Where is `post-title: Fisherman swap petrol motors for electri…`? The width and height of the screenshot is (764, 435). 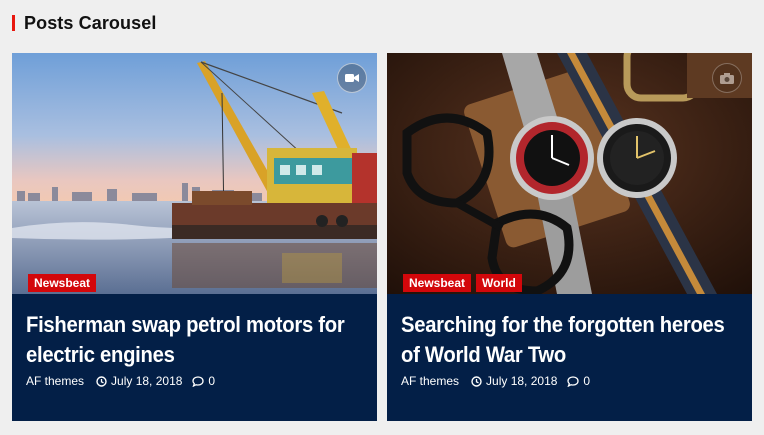 post-title: Fisherman swap petrol motors for electri… is located at coordinates (196, 340).